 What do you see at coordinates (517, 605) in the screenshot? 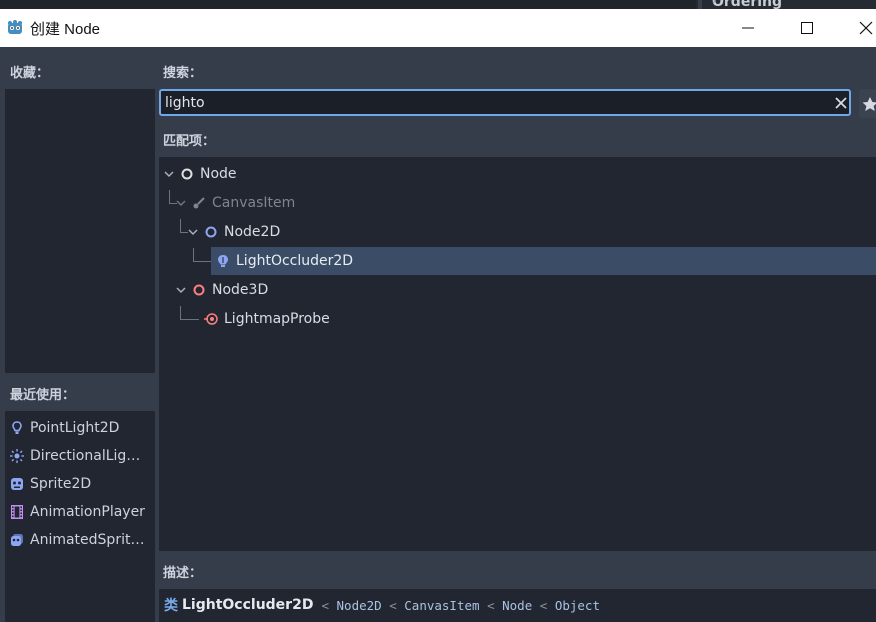
I see `inheritance-link: Node` at bounding box center [517, 605].